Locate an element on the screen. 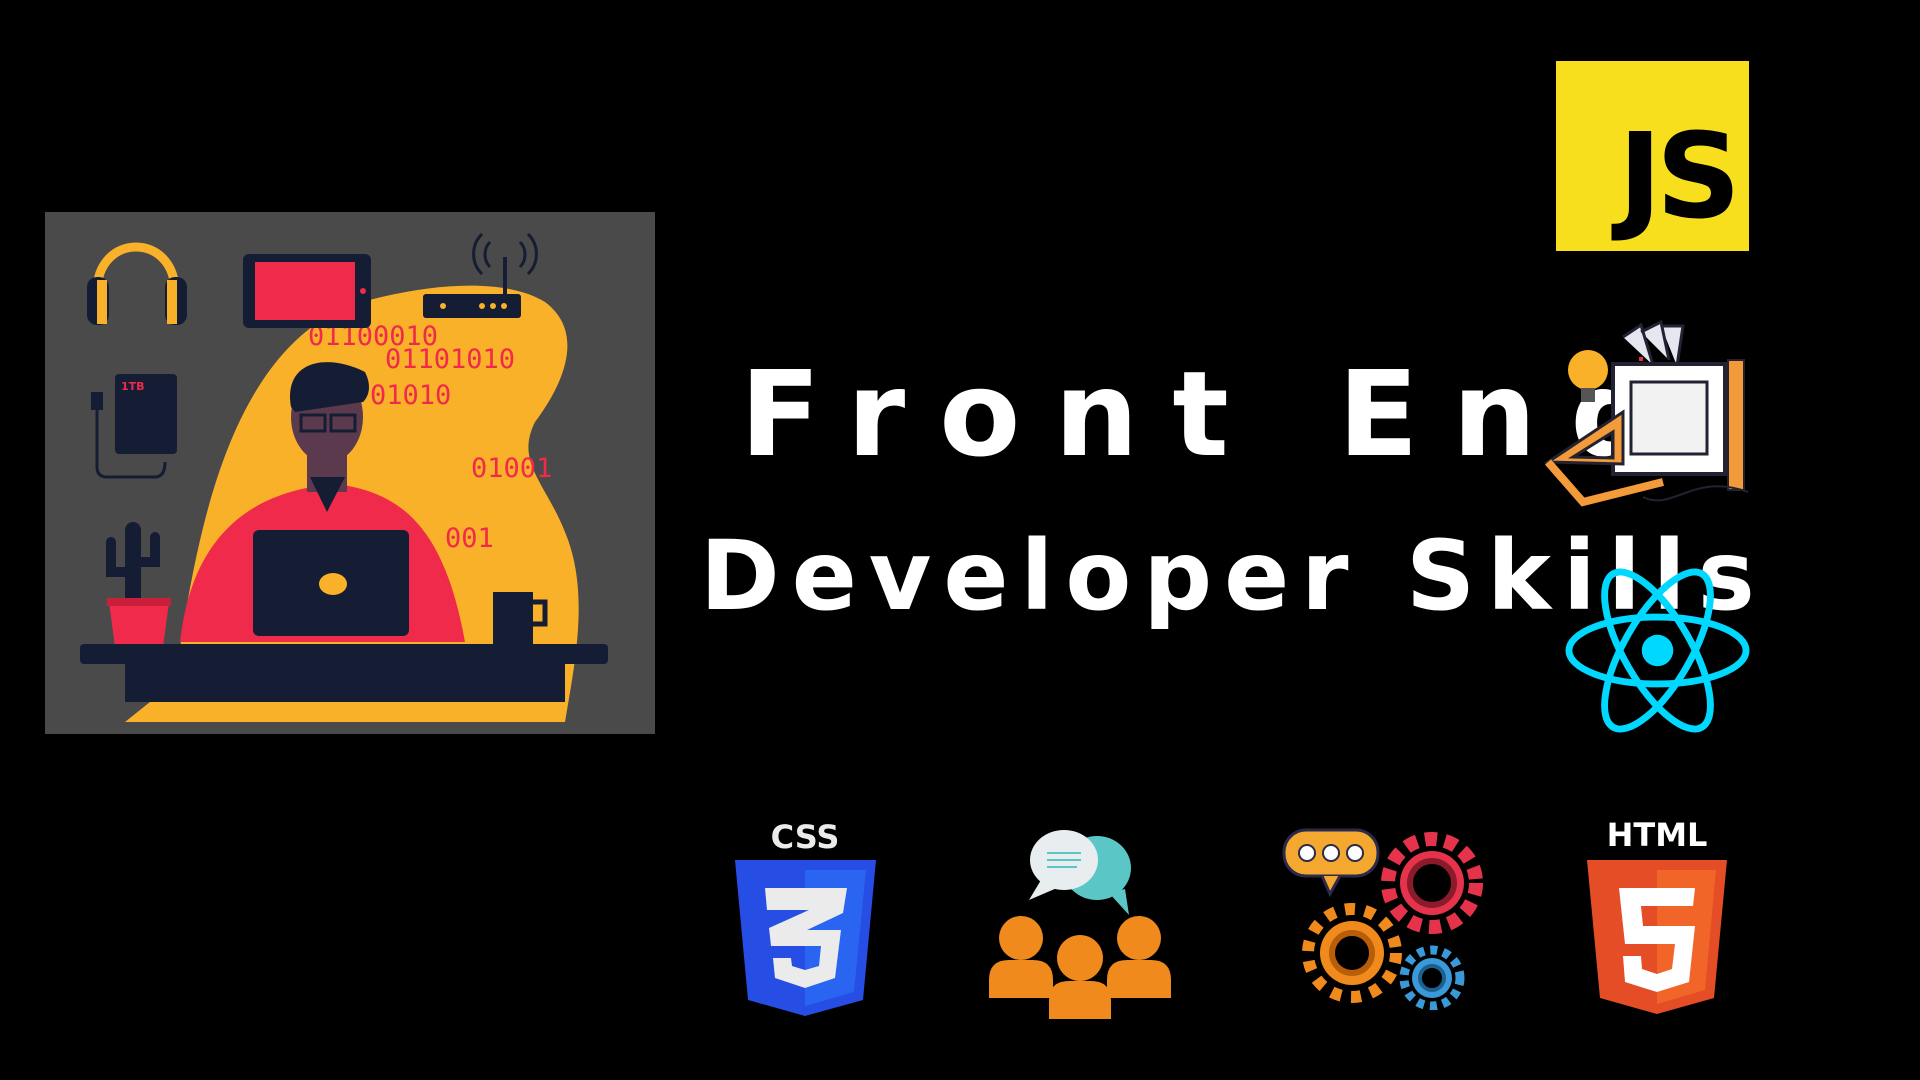 The image size is (1920, 1080). design-tools-icon is located at coordinates (1646, 413).